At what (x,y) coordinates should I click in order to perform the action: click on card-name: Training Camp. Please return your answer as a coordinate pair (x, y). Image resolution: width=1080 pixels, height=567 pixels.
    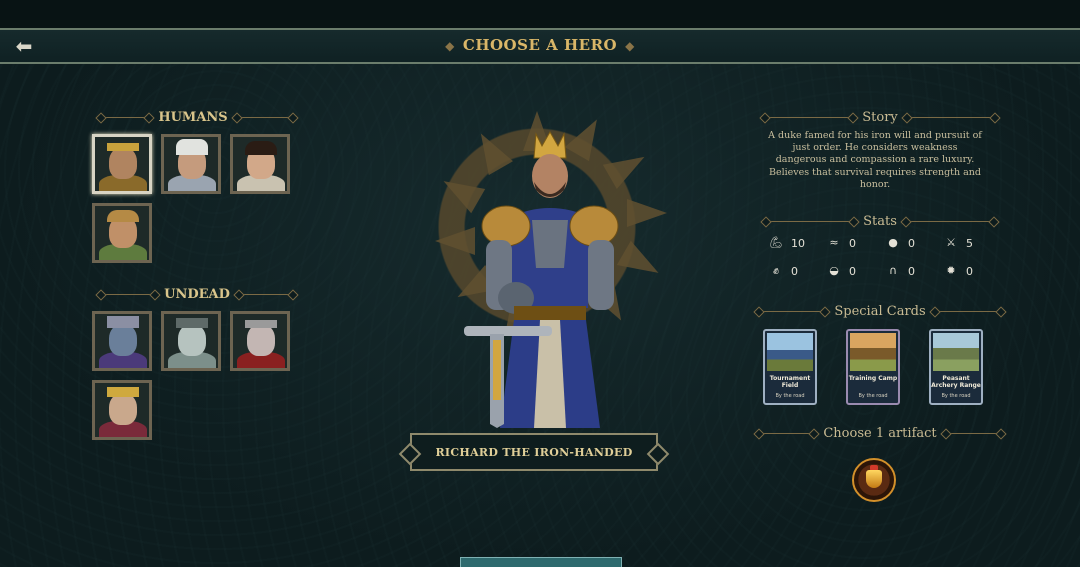
    Looking at the image, I should click on (873, 378).